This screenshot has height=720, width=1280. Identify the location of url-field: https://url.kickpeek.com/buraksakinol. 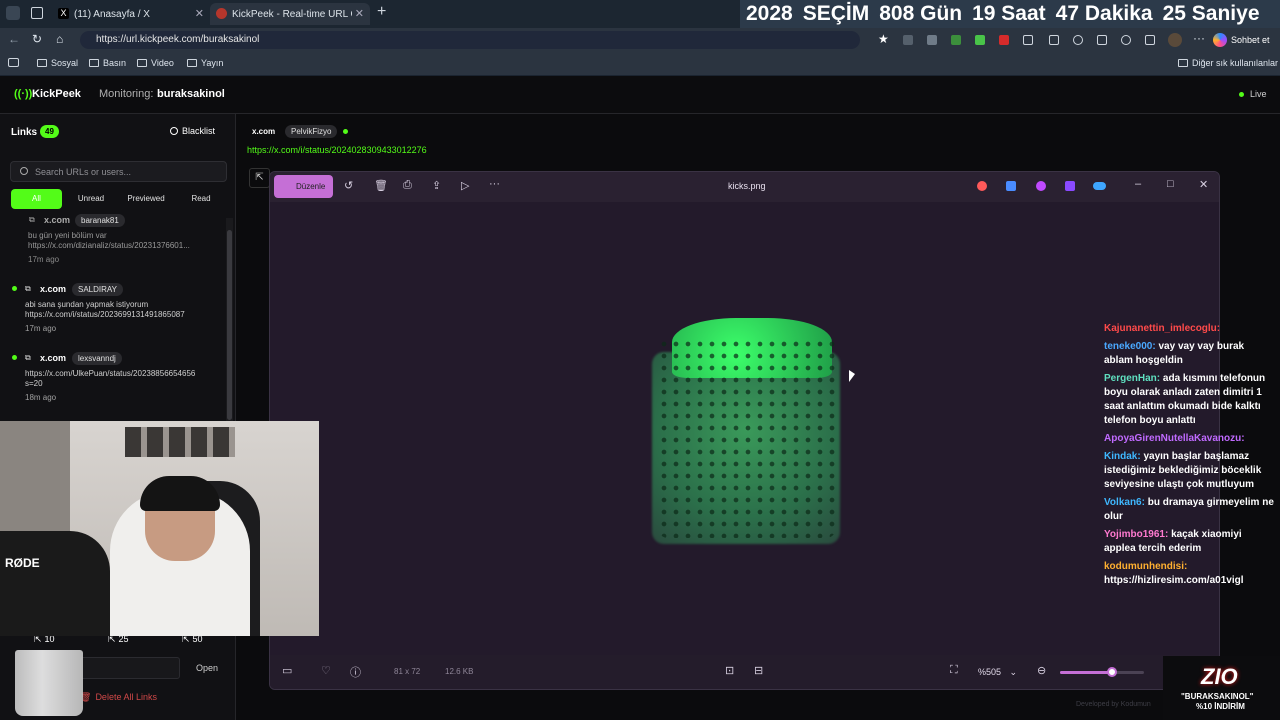
(470, 40).